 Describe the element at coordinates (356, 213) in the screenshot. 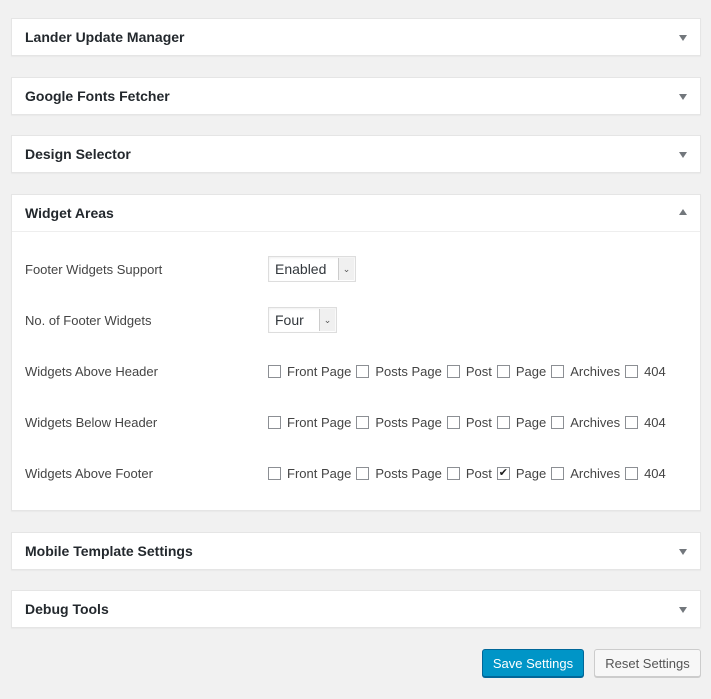

I see `panel-header: Widget Areas` at that location.